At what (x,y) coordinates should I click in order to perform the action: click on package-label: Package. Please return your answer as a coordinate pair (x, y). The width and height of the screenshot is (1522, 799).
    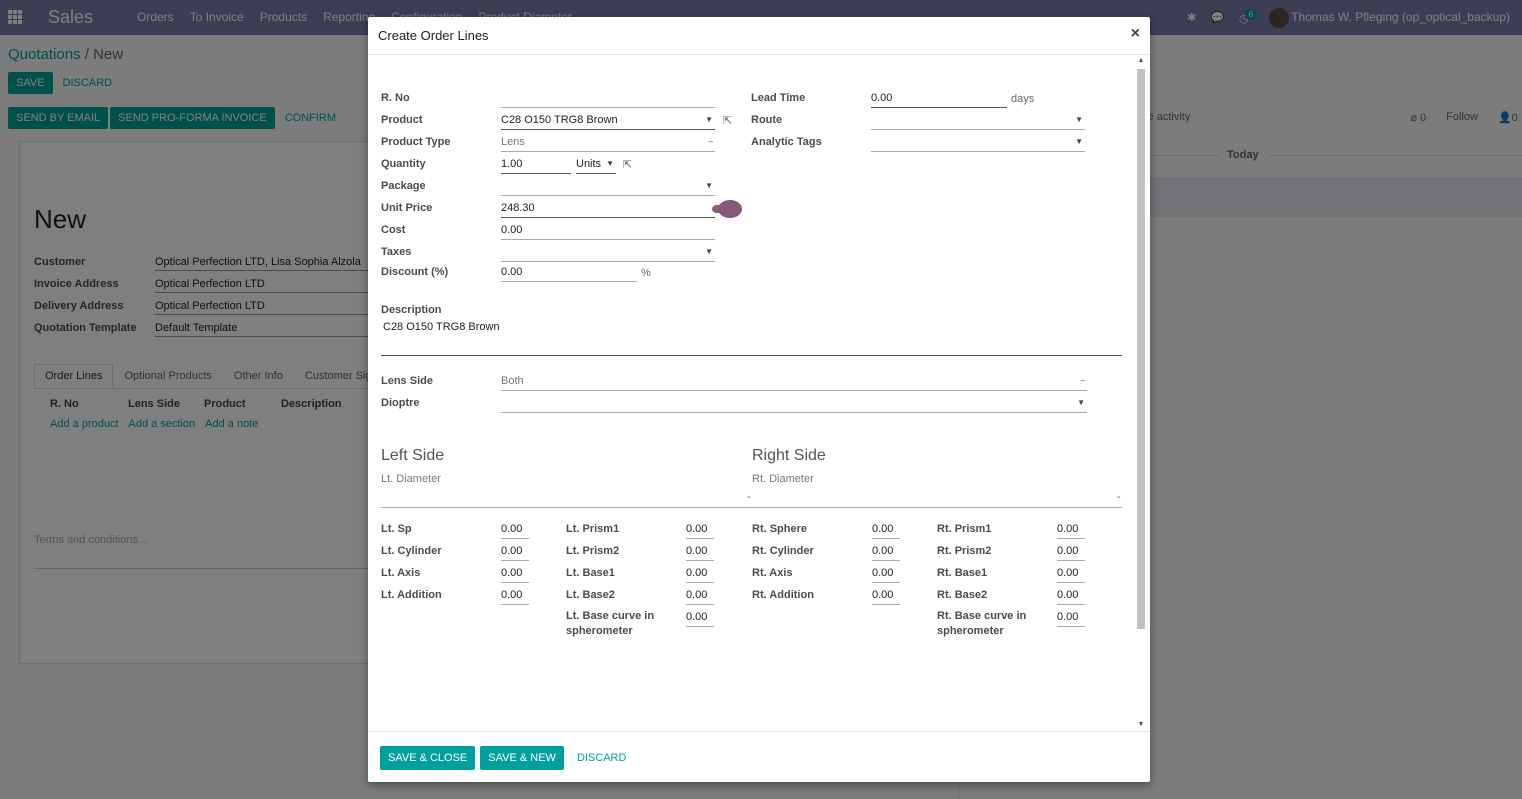
    Looking at the image, I should click on (403, 186).